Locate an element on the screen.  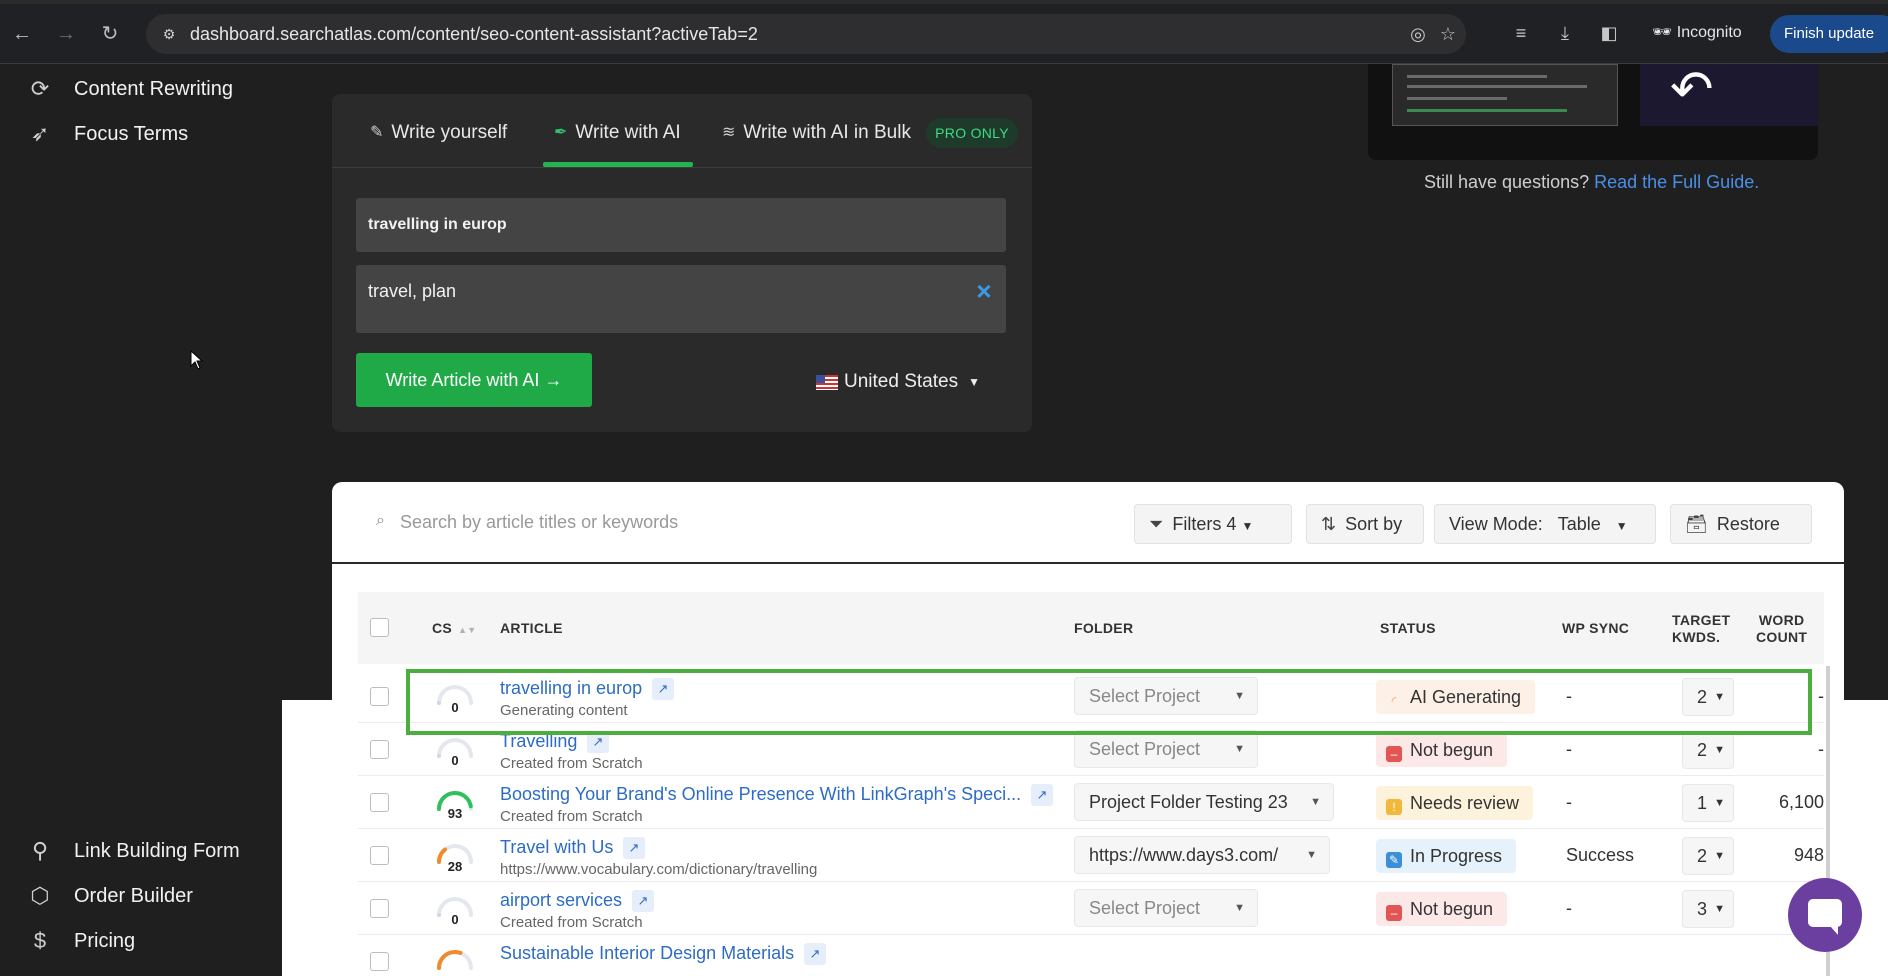
folder-select: https://www.days3.com/ ▼ is located at coordinates (1202, 855).